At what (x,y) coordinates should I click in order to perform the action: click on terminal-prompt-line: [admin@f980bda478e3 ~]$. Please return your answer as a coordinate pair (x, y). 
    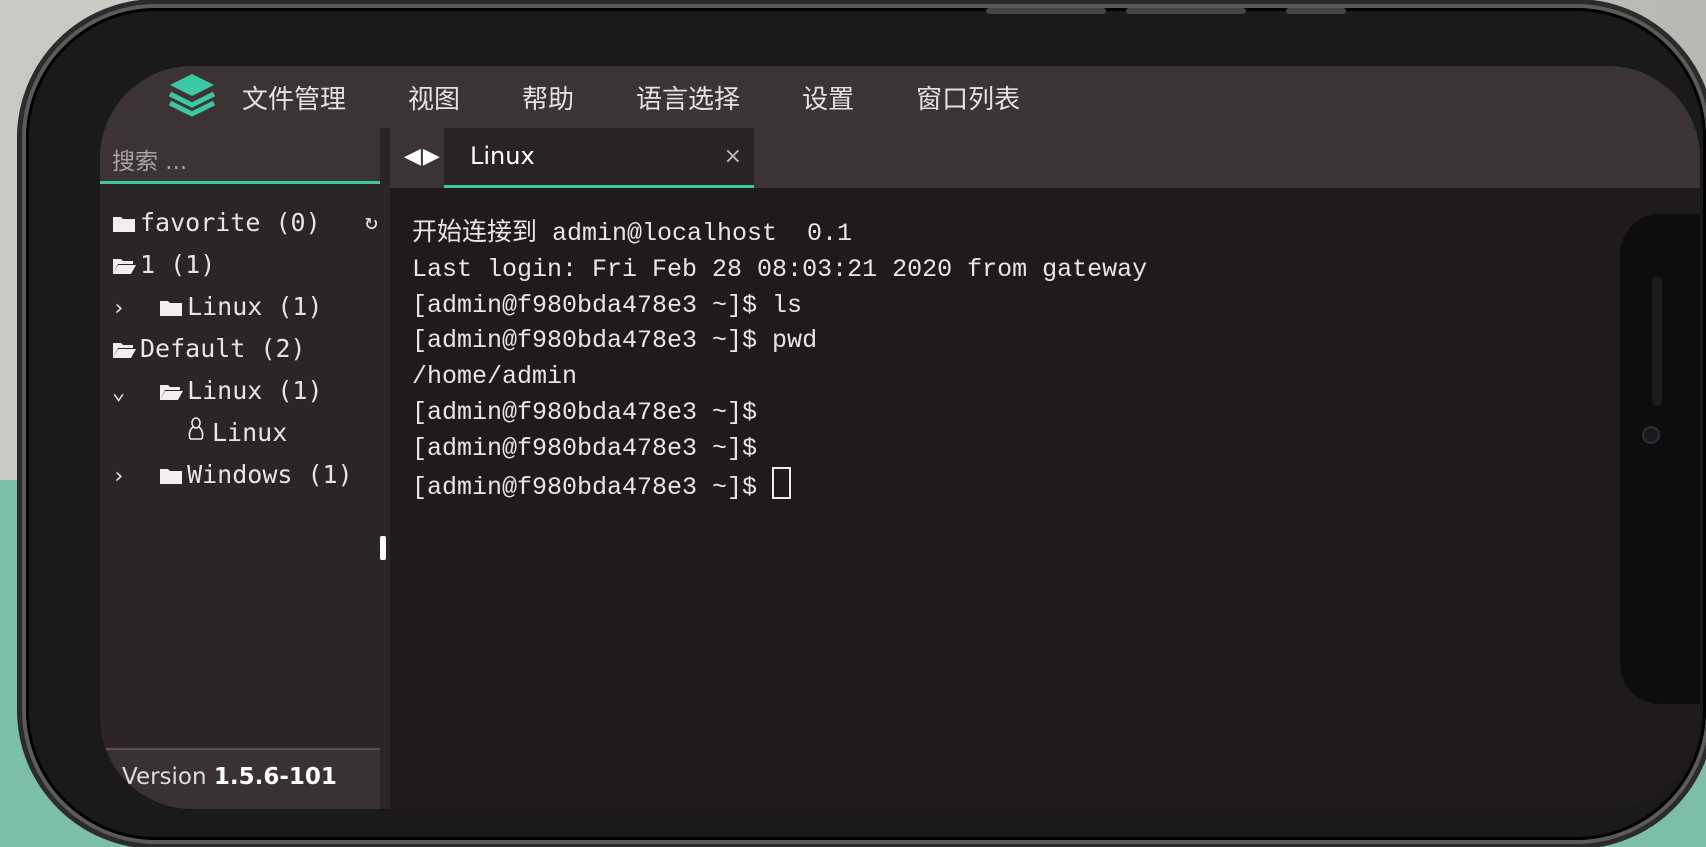
    Looking at the image, I should click on (779, 486).